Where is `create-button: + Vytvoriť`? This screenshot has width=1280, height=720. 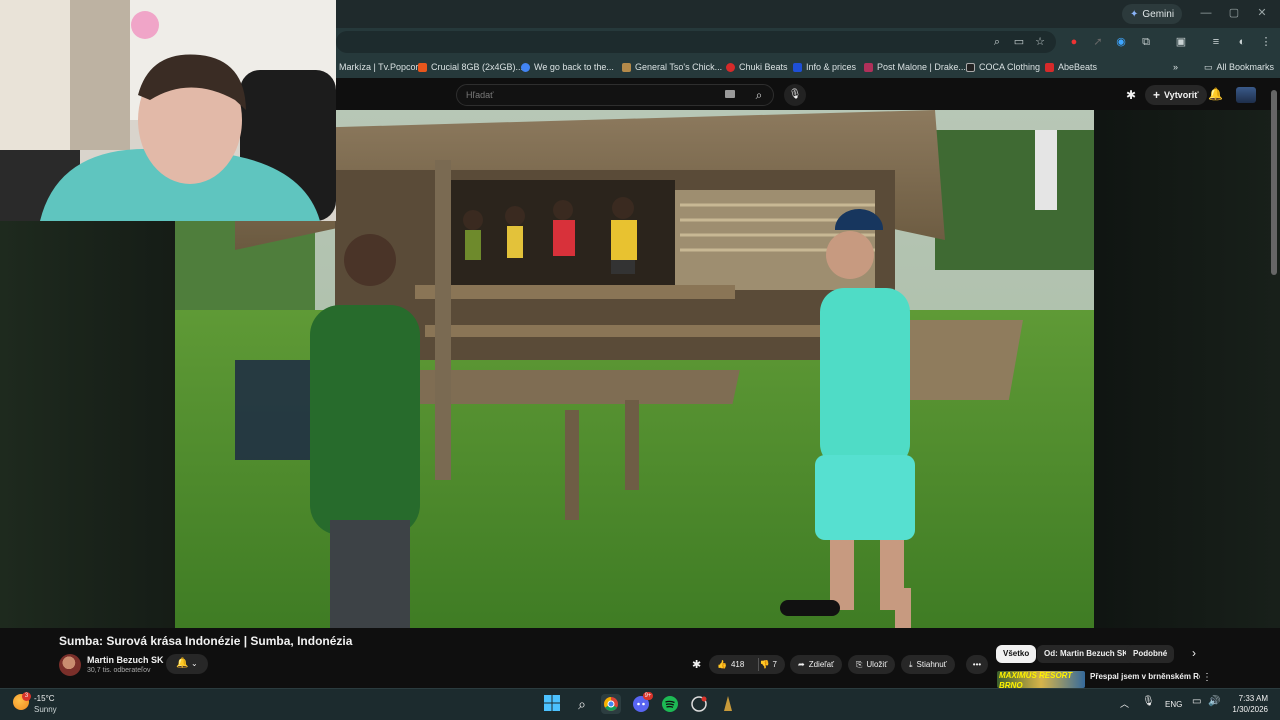 create-button: + Vytvoriť is located at coordinates (1176, 95).